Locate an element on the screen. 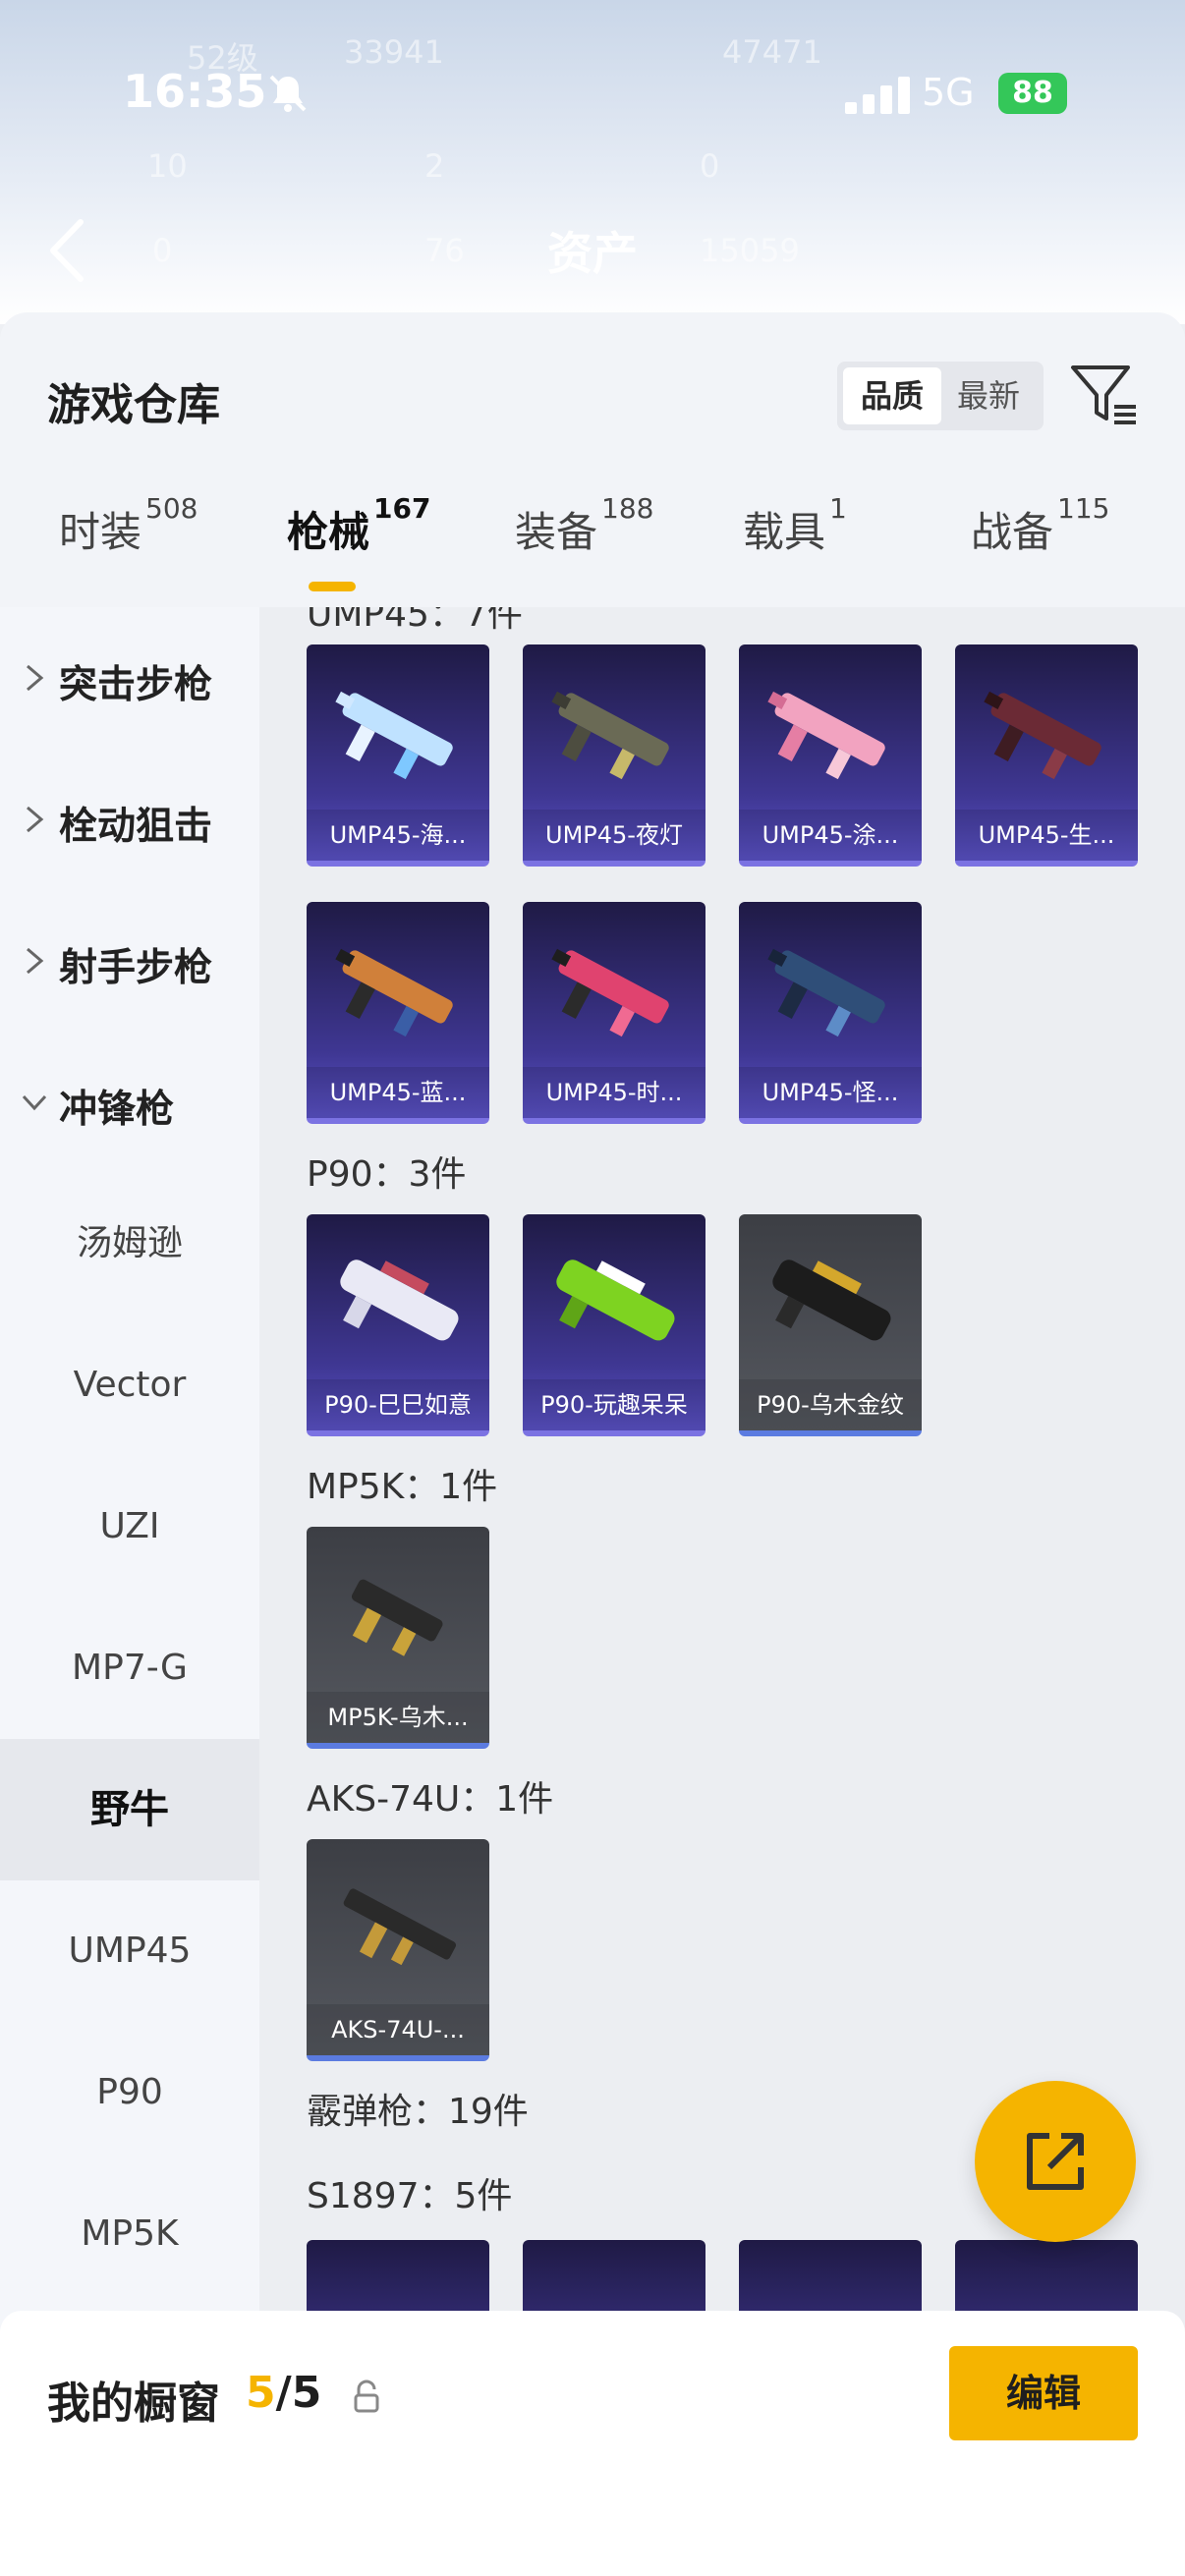 This screenshot has width=1185, height=2576. sort-toggle: 品质 最新 is located at coordinates (941, 396).